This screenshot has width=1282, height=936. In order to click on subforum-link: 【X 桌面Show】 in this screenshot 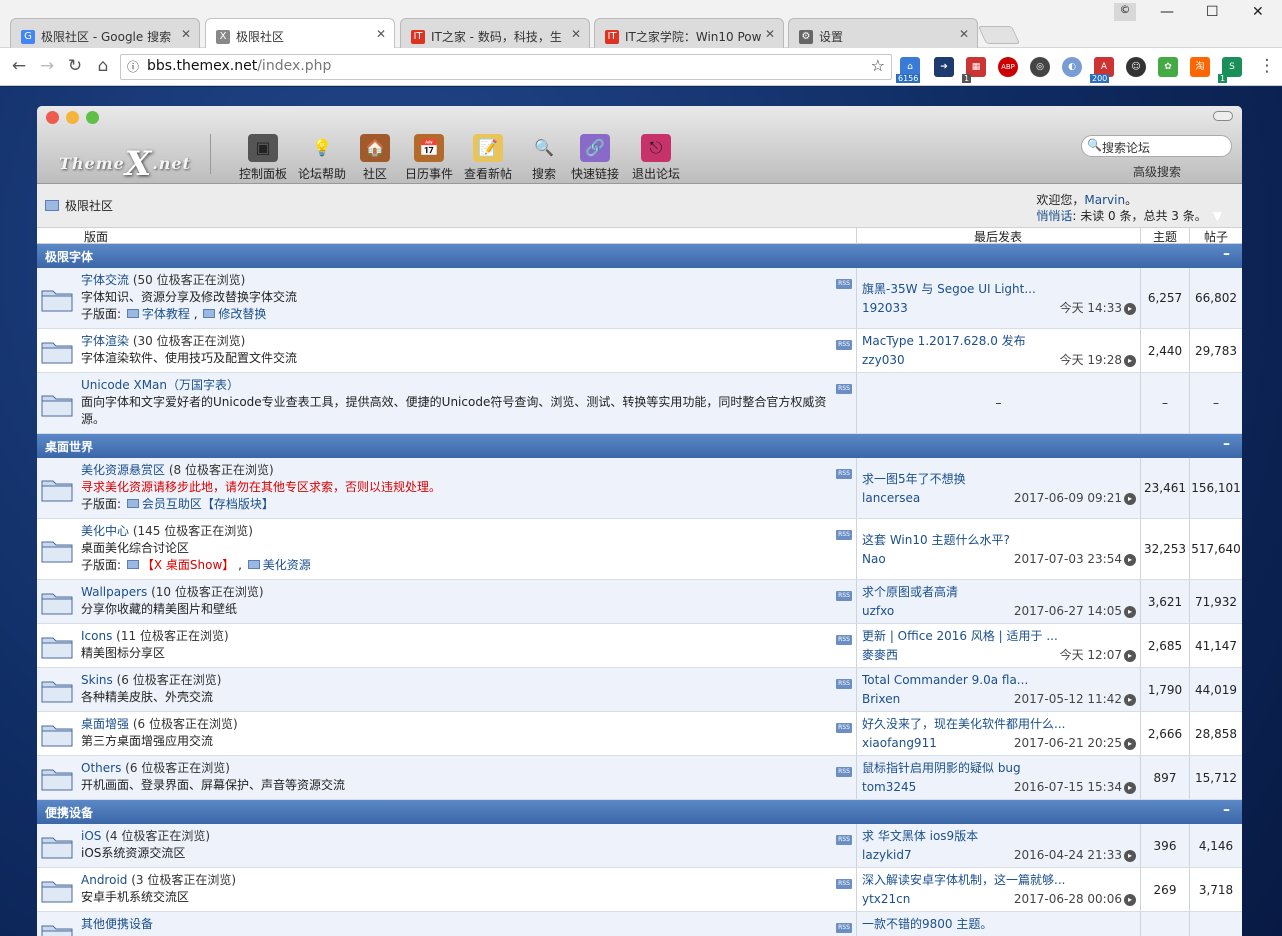, I will do `click(188, 565)`.